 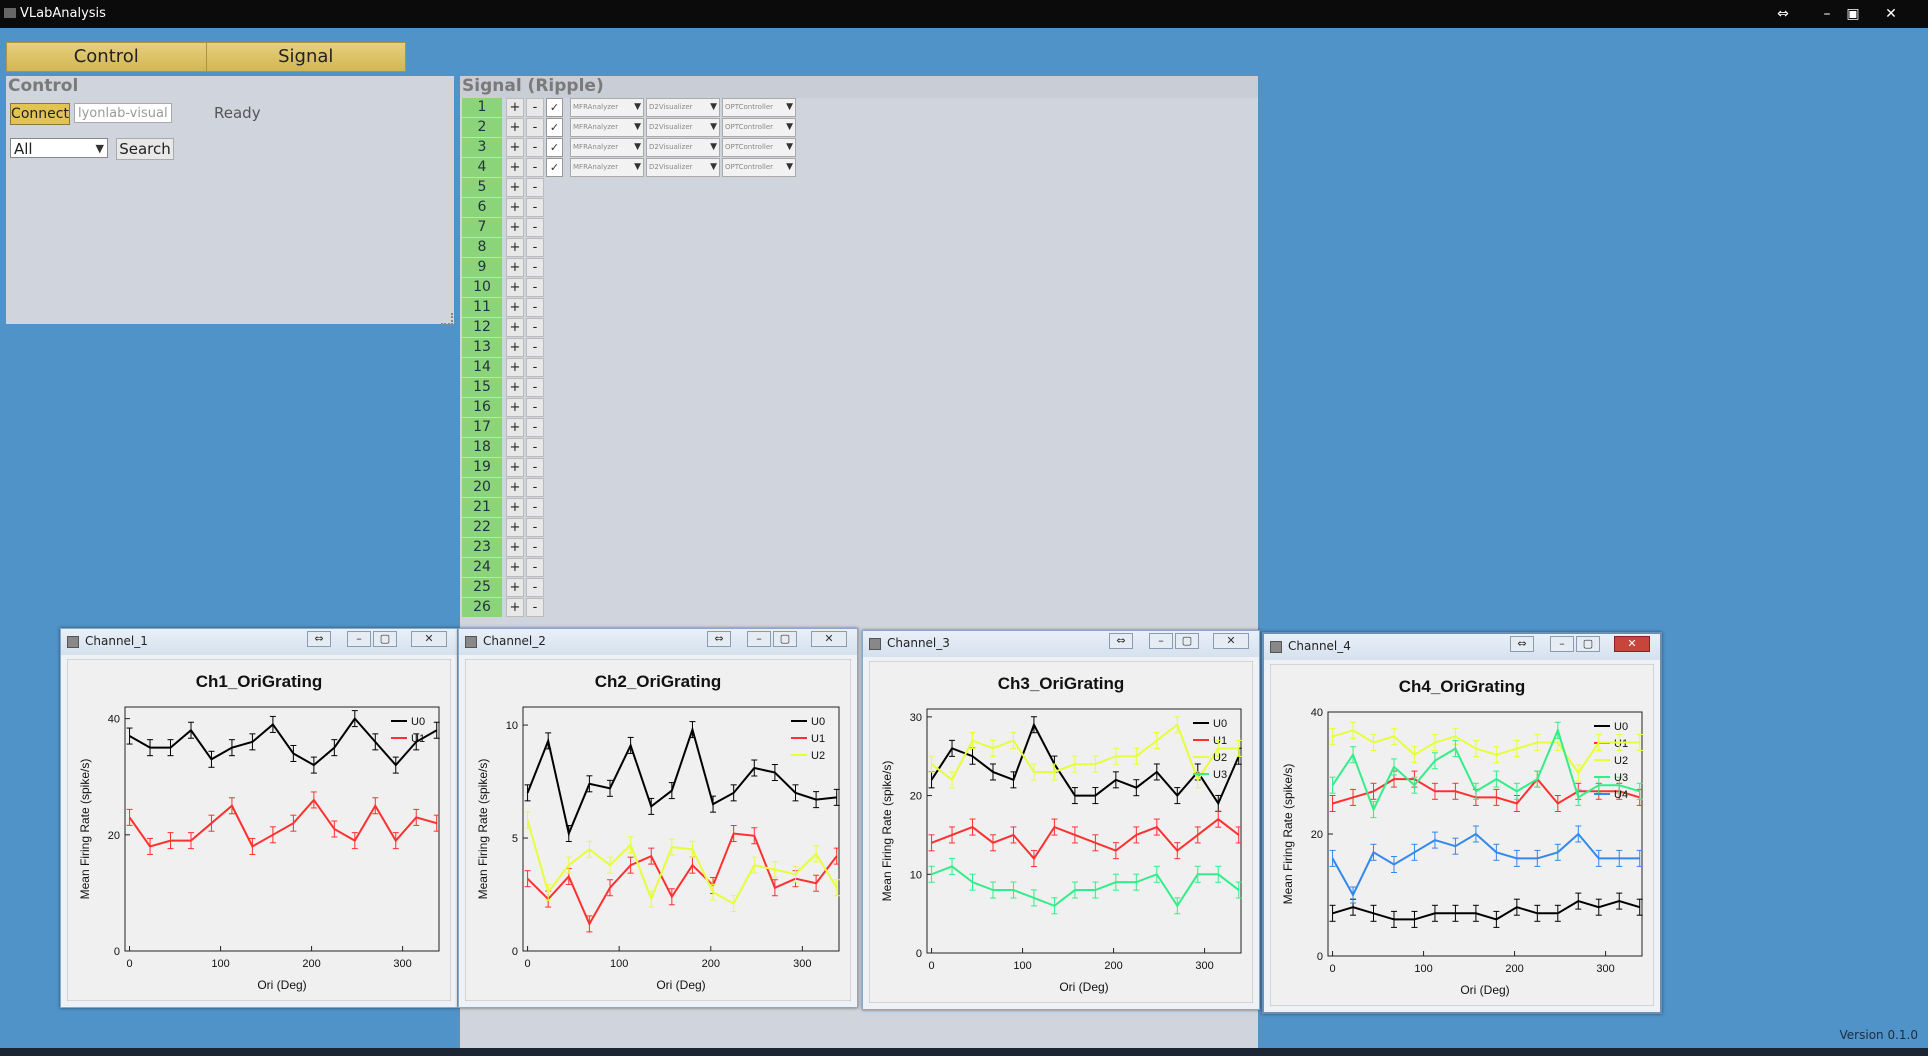 What do you see at coordinates (482, 307) in the screenshot?
I see `channel-number: 11` at bounding box center [482, 307].